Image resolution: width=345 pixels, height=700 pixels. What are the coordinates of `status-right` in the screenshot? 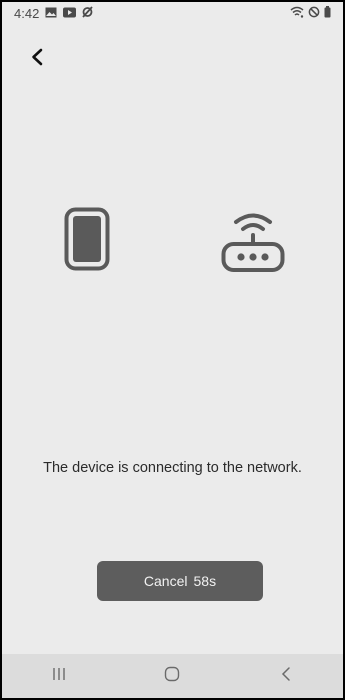 It's located at (310, 13).